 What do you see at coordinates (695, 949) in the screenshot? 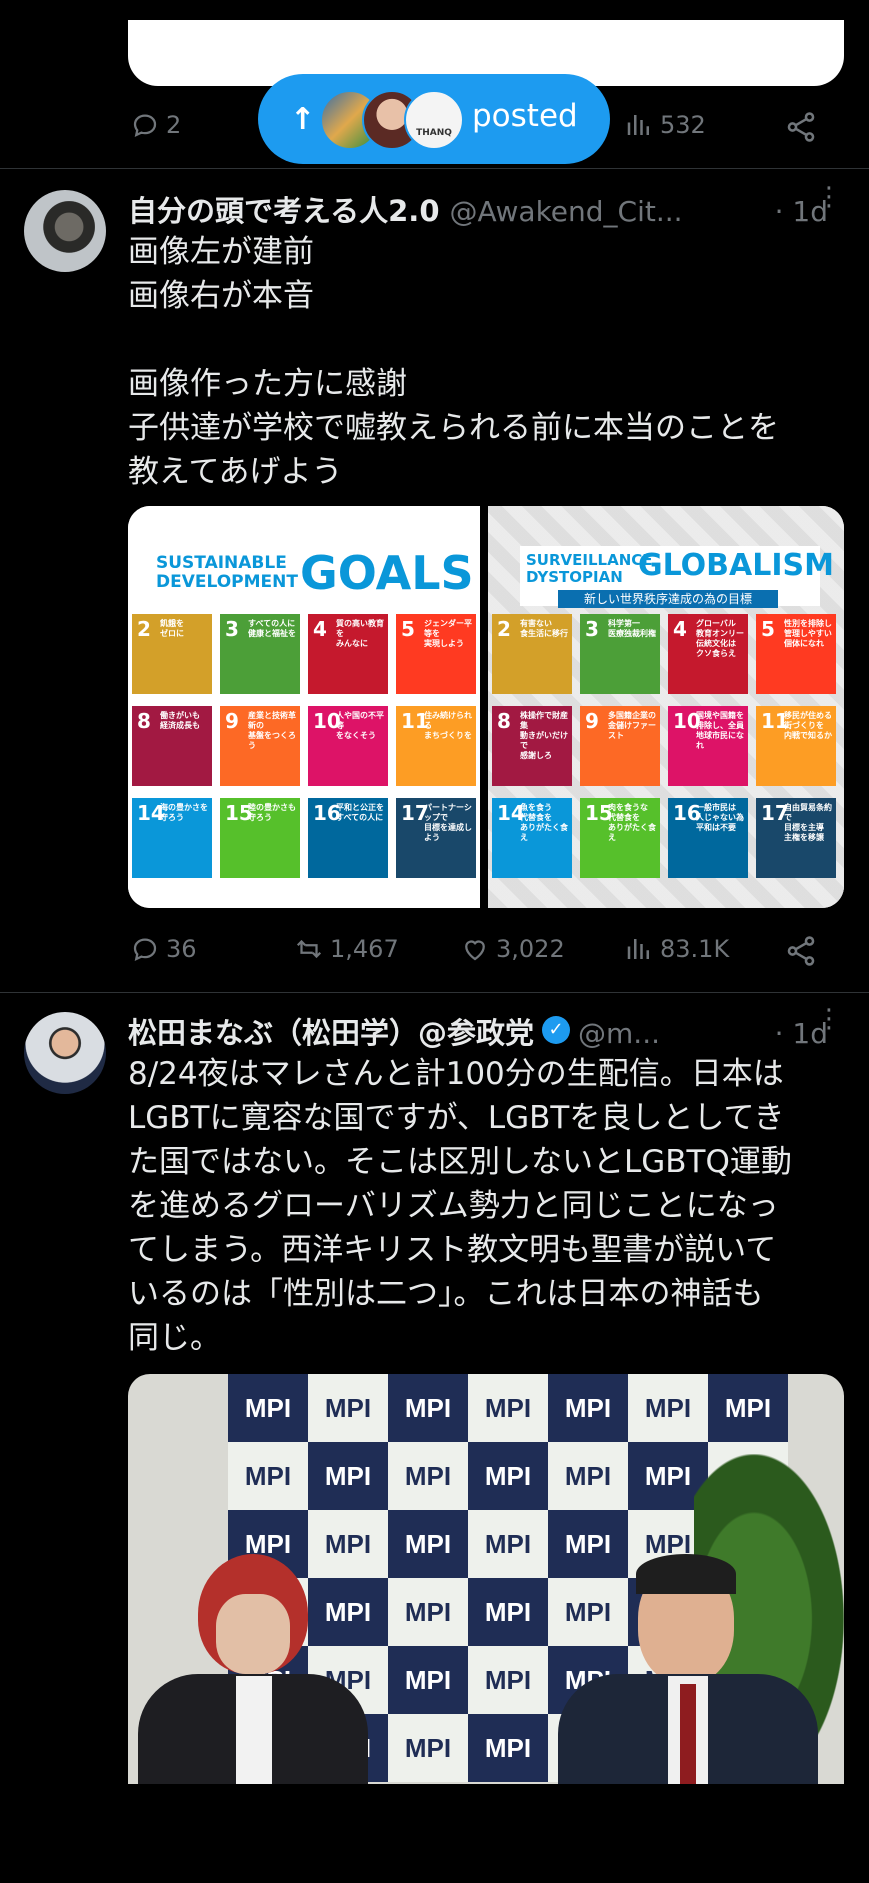
I see `post1-views-count: 83.1K` at bounding box center [695, 949].